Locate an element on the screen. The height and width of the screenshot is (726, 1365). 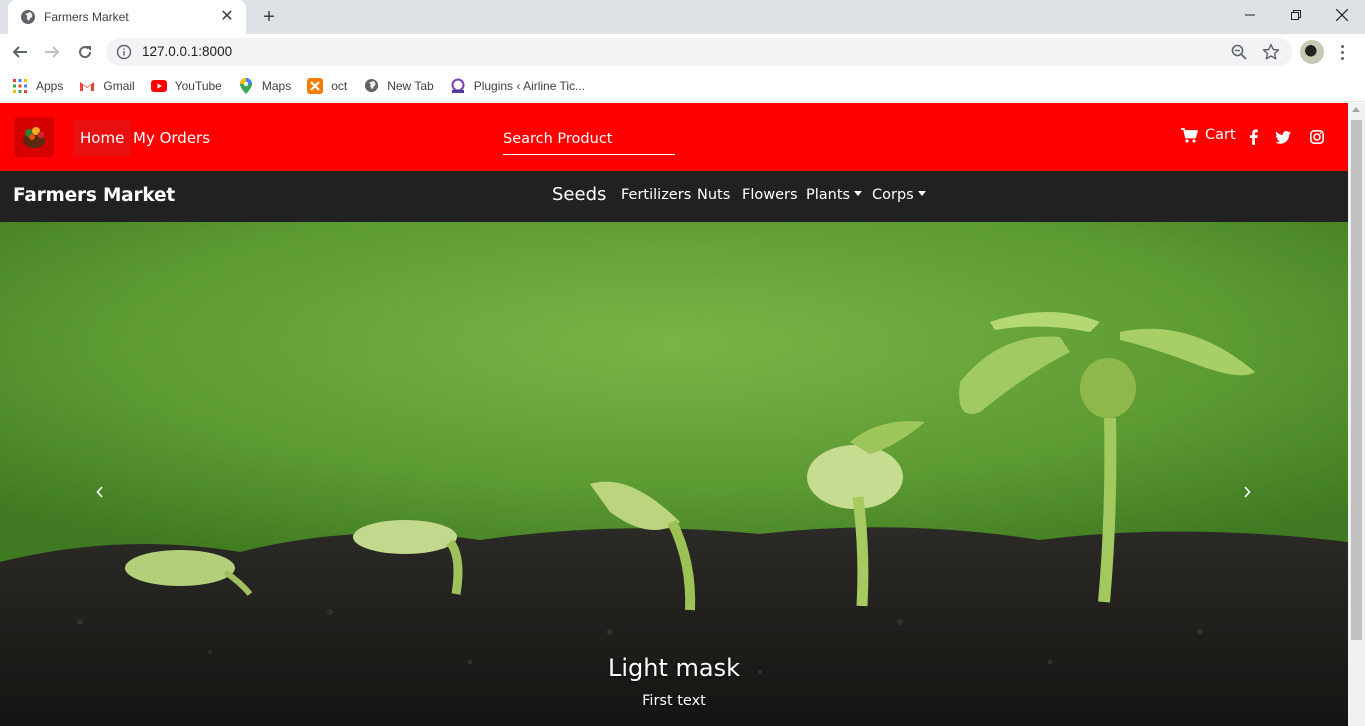
tab-title: Farmers Market is located at coordinates (86, 17).